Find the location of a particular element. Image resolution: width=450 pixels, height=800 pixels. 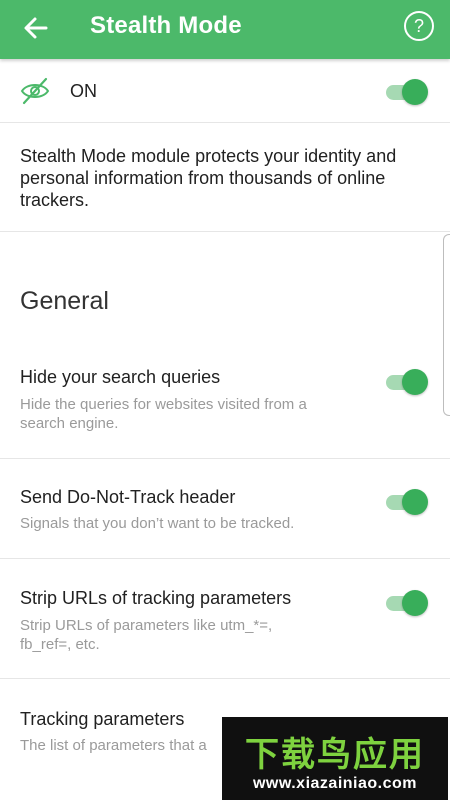

app-bar: Stealth Mode ? is located at coordinates (225, 29).